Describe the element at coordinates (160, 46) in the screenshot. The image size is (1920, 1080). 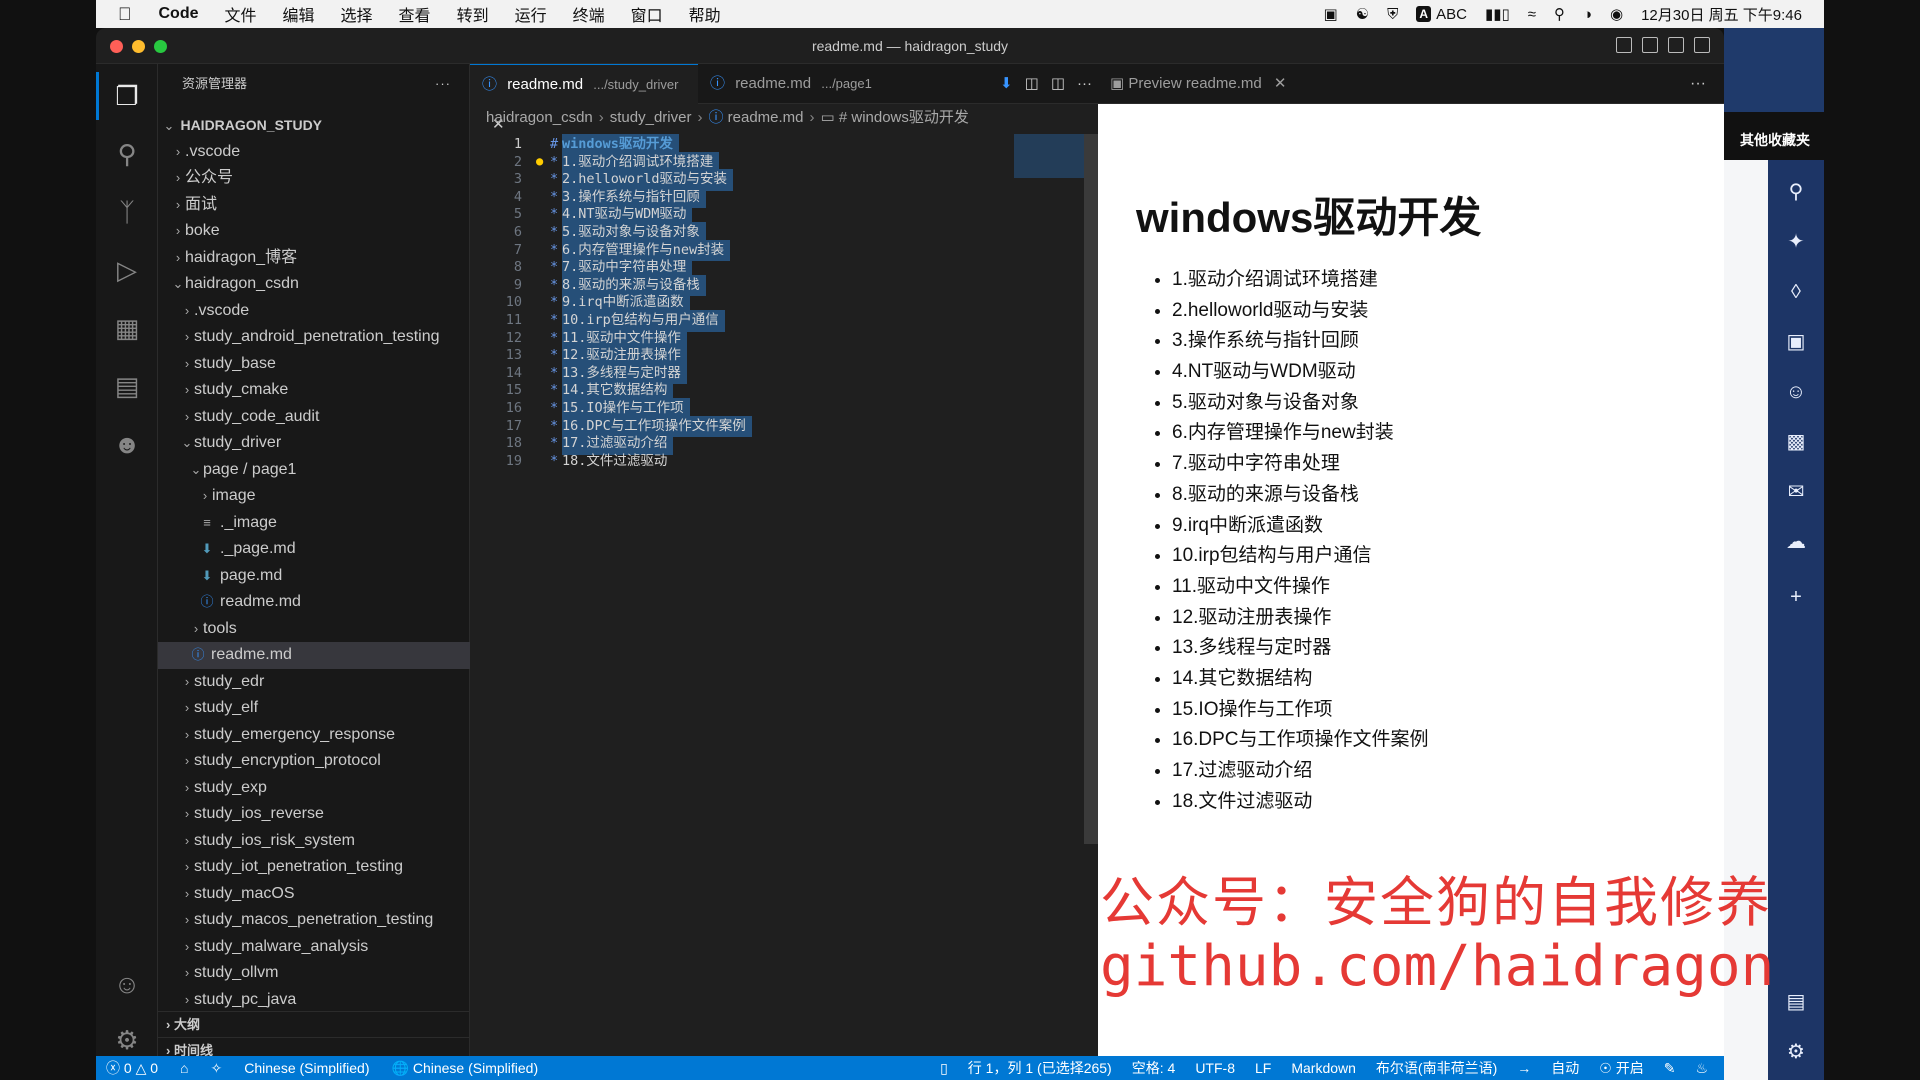
I see `zoom-window-button` at that location.